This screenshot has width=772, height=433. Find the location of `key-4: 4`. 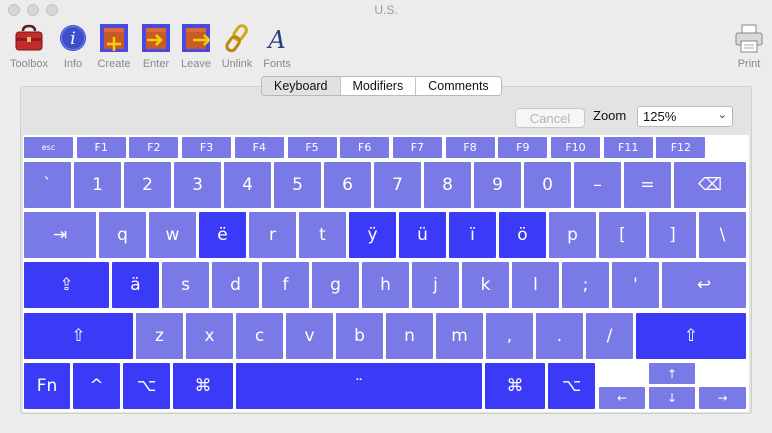

key-4: 4 is located at coordinates (247, 185).